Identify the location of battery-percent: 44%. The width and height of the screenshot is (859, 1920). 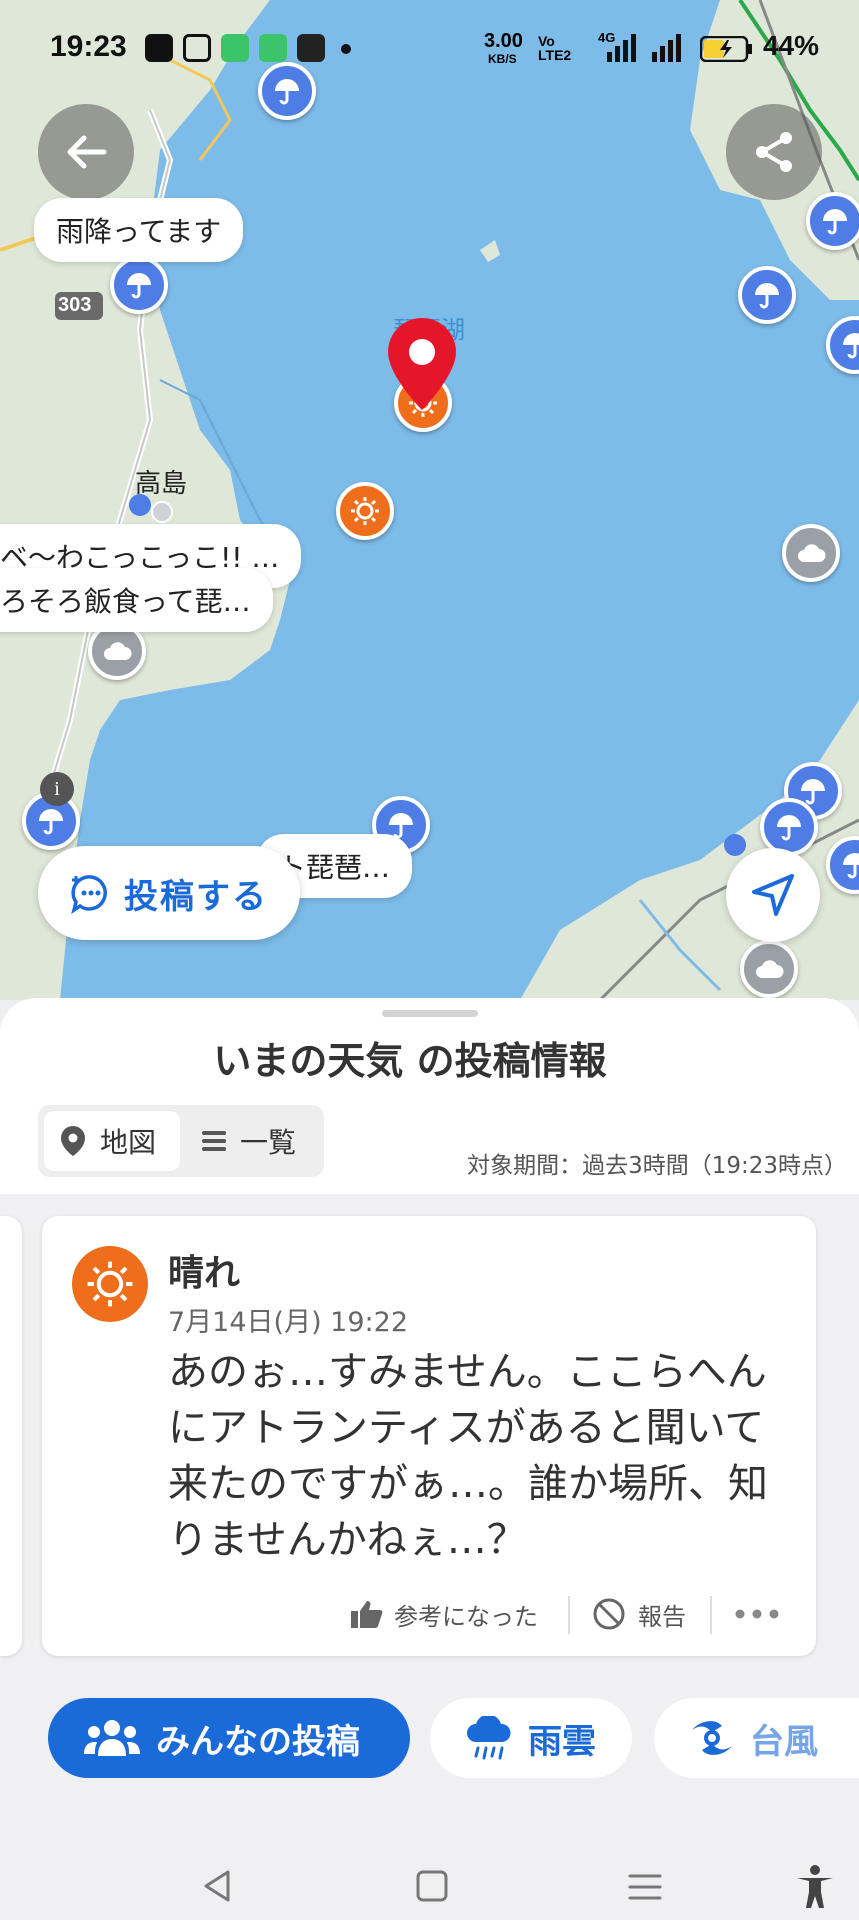
(790, 45).